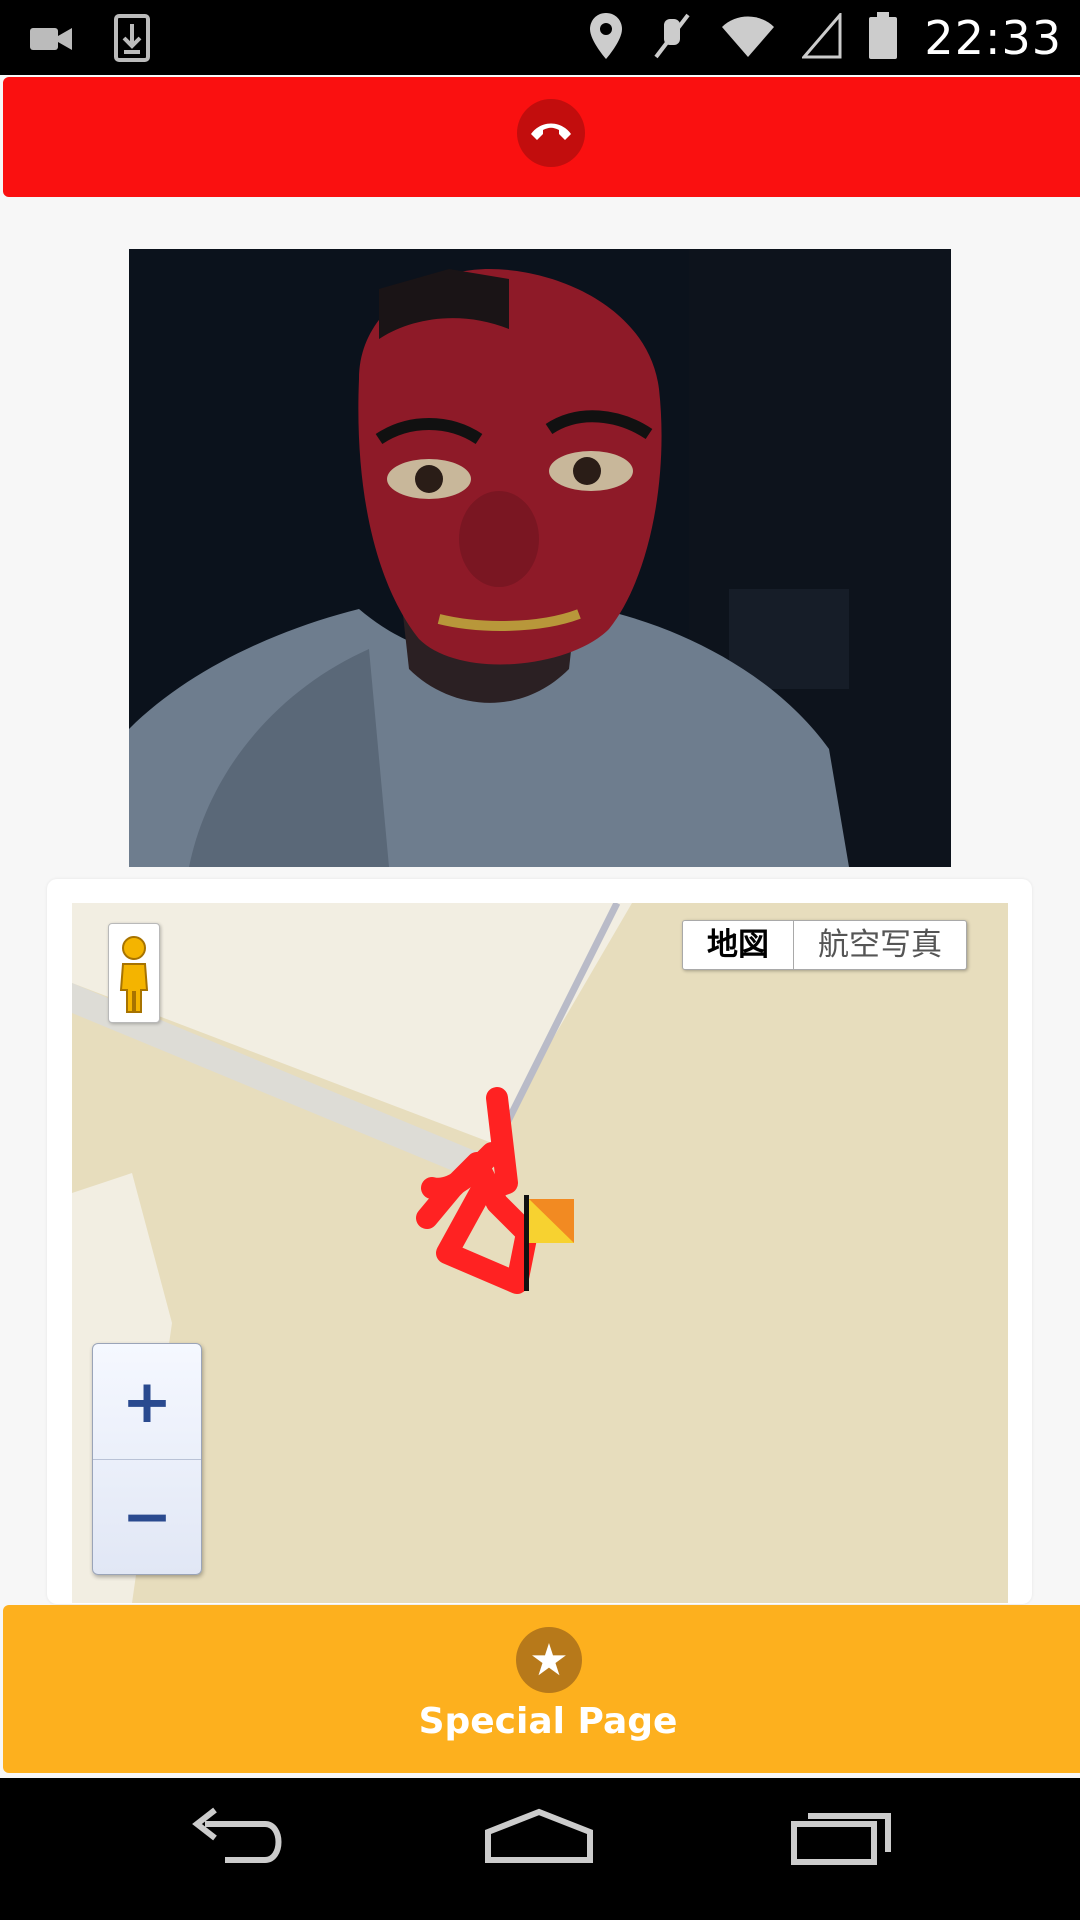 The image size is (1080, 1920). Describe the element at coordinates (549, 1660) in the screenshot. I see `star-icon: ★` at that location.